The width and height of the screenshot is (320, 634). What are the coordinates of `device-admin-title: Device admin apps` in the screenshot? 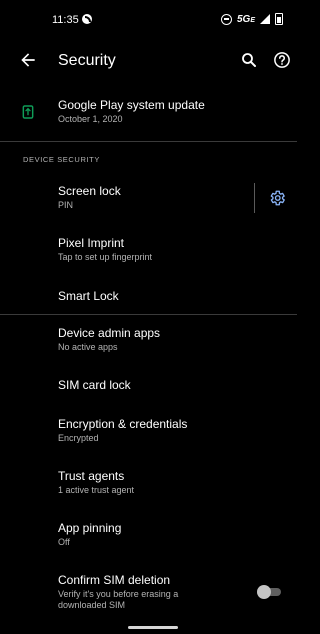 It's located at (109, 333).